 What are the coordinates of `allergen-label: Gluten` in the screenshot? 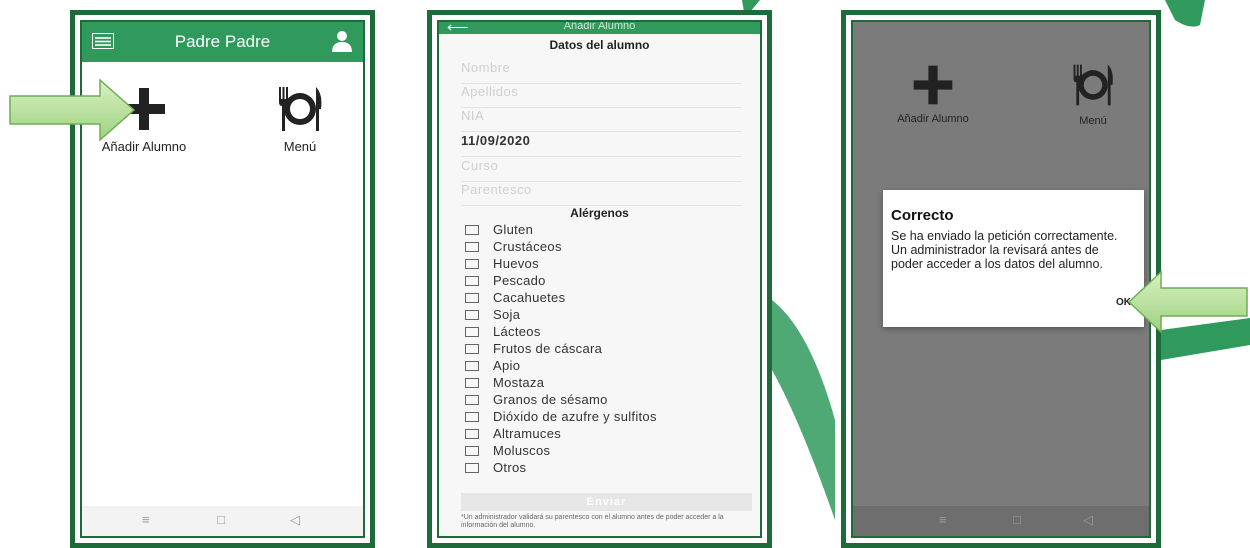 It's located at (513, 229).